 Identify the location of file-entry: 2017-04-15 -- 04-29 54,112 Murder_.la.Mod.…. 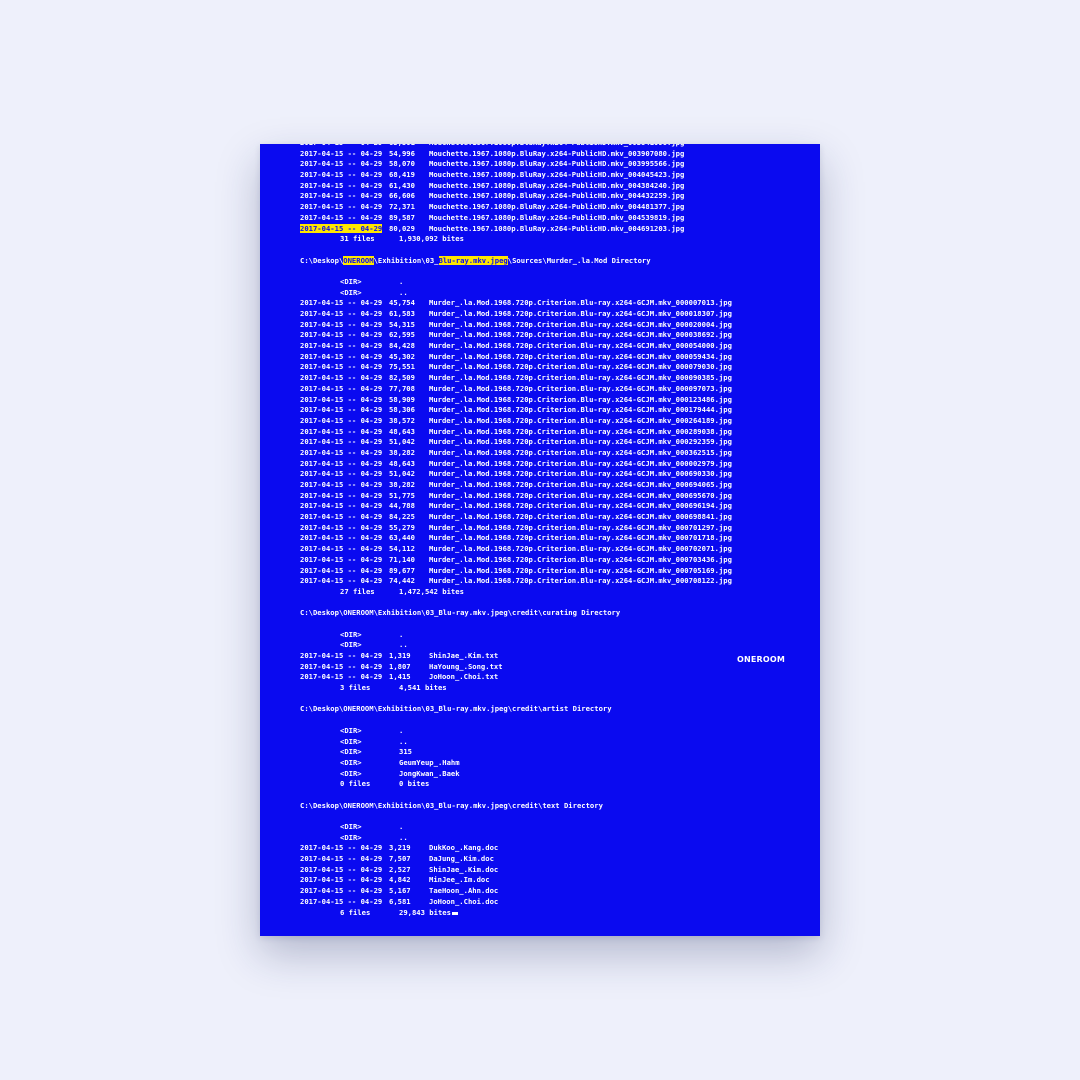
(560, 549).